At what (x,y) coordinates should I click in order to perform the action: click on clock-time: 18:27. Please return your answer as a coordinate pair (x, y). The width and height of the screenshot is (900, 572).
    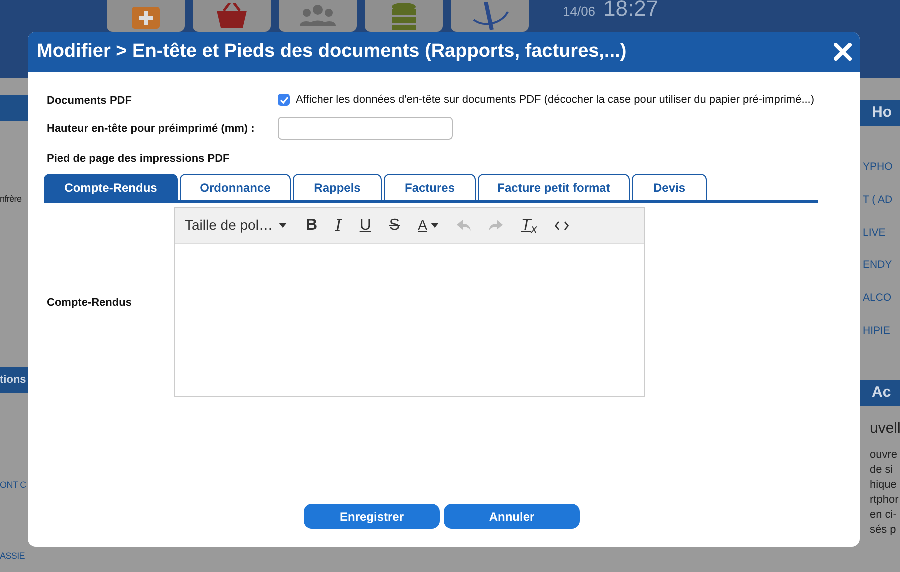
    Looking at the image, I should click on (631, 9).